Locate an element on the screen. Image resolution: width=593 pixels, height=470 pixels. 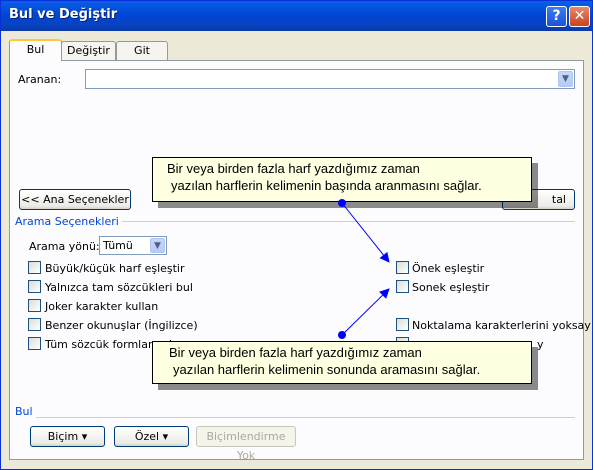
suffix-checkbox is located at coordinates (402, 286).